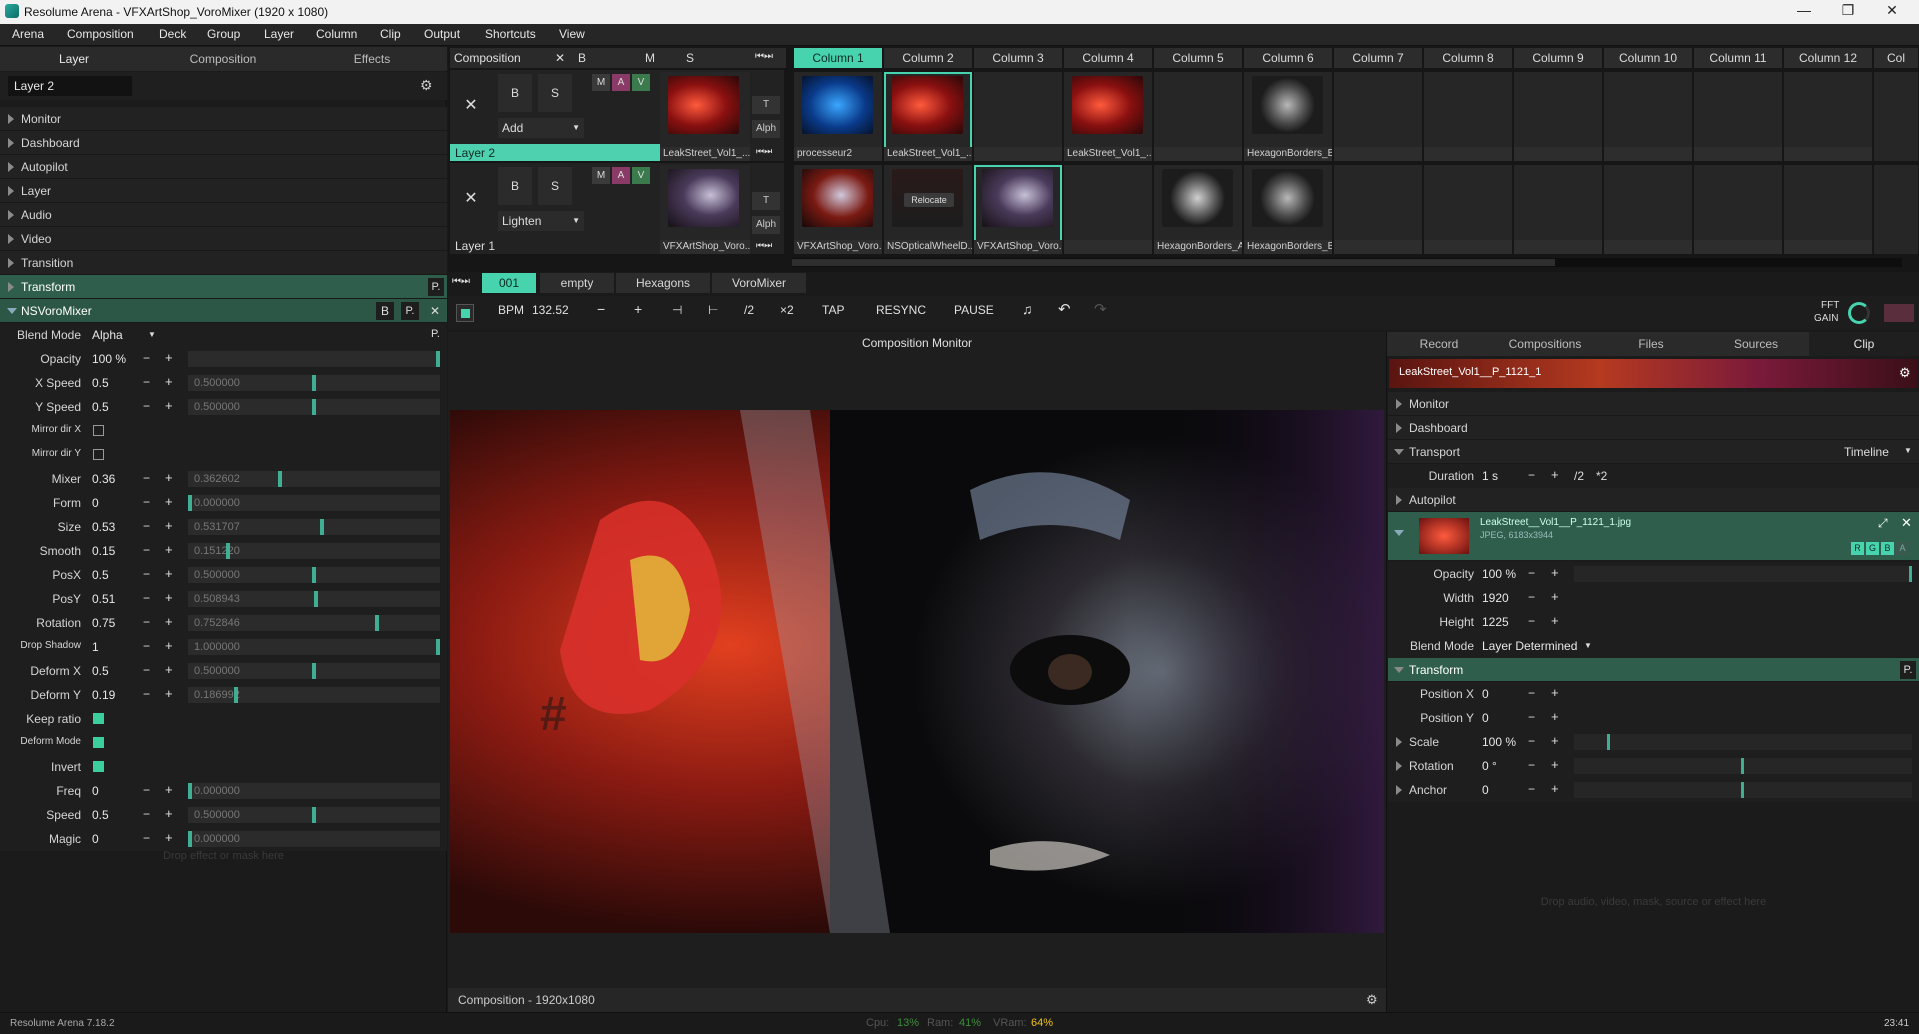 The width and height of the screenshot is (1919, 1034). Describe the element at coordinates (1108, 58) in the screenshot. I see `column-header-4: Column 4` at that location.